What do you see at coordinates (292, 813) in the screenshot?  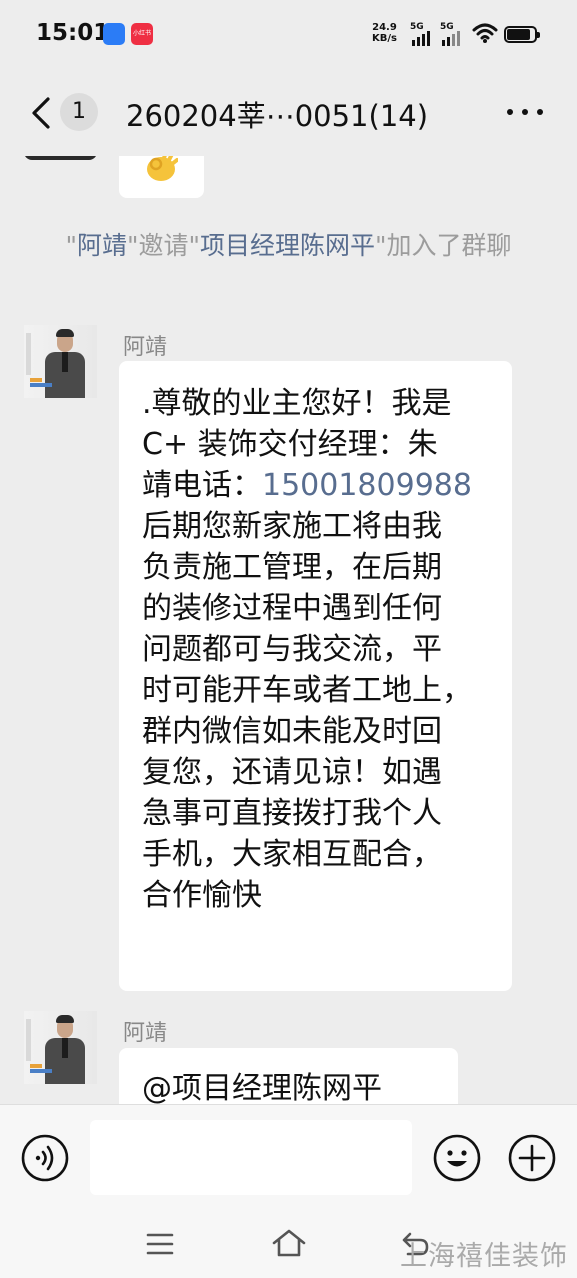 I see `message-line: 急事可直接拨打我个人` at bounding box center [292, 813].